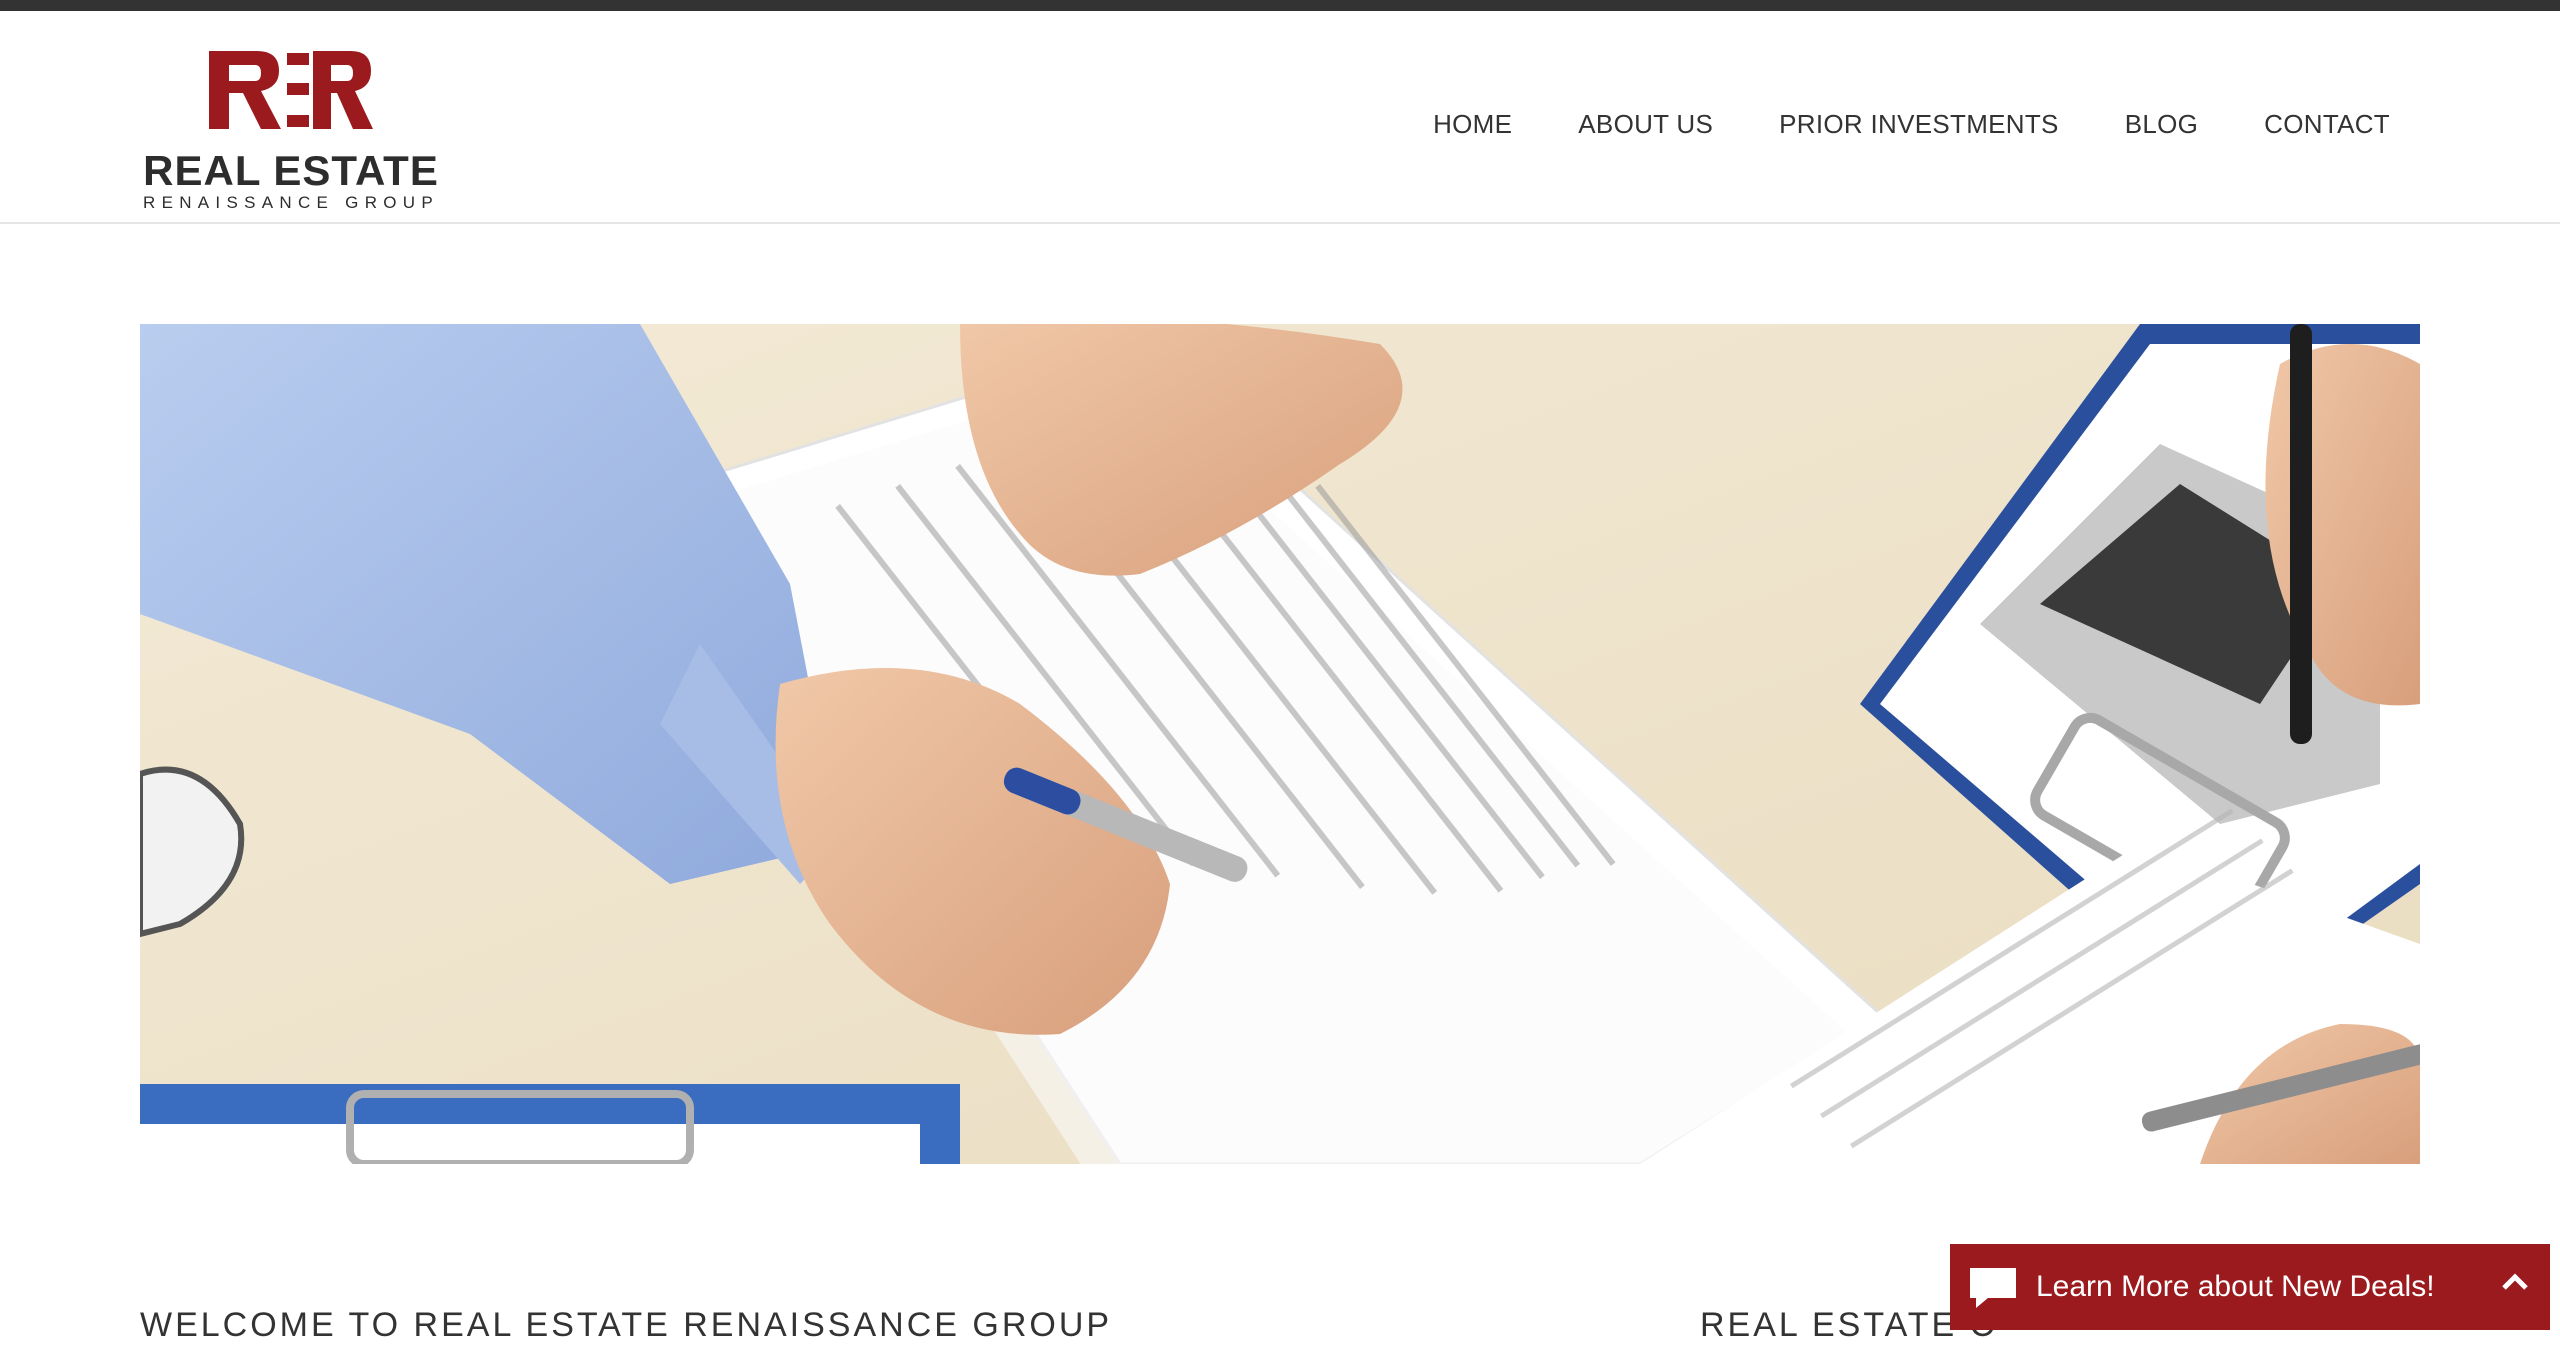  What do you see at coordinates (291, 170) in the screenshot?
I see `logo-title: REAL ESTATE` at bounding box center [291, 170].